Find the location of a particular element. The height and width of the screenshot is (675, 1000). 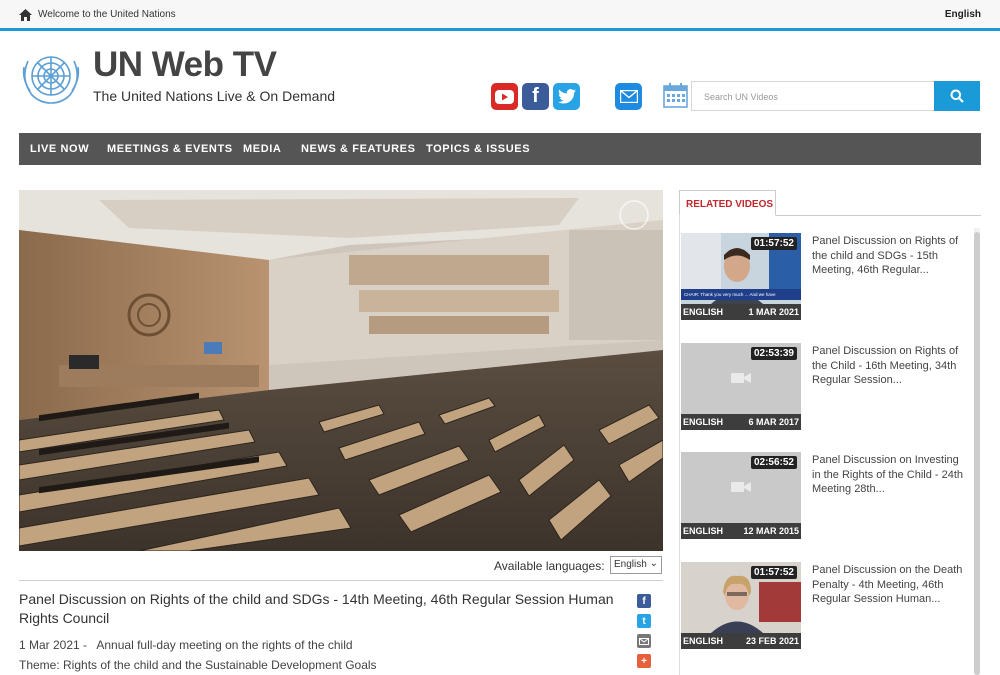

top-bar: Welcome to the United Nations English is located at coordinates (500, 15).